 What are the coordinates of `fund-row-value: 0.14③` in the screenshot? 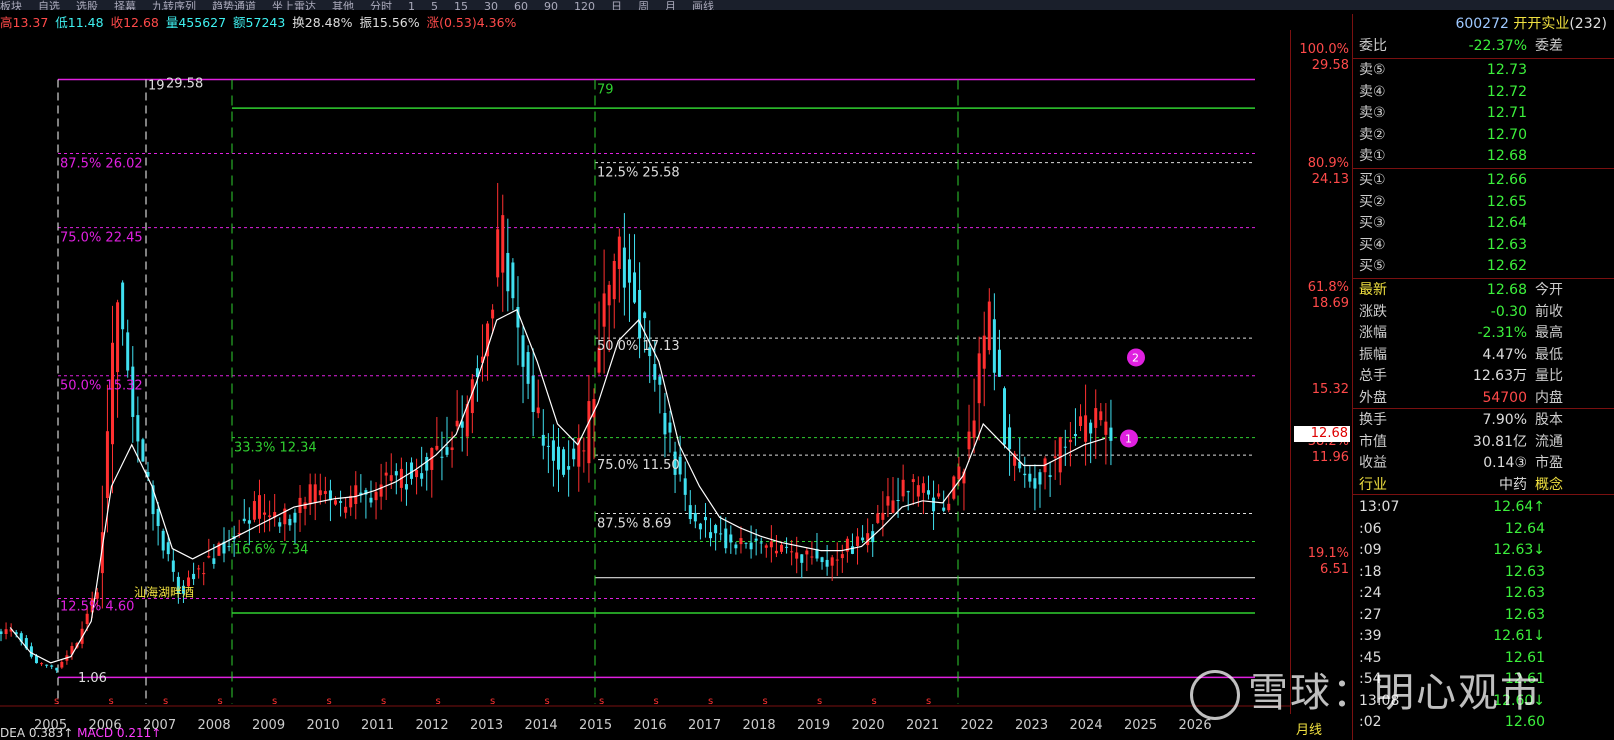 It's located at (1505, 463).